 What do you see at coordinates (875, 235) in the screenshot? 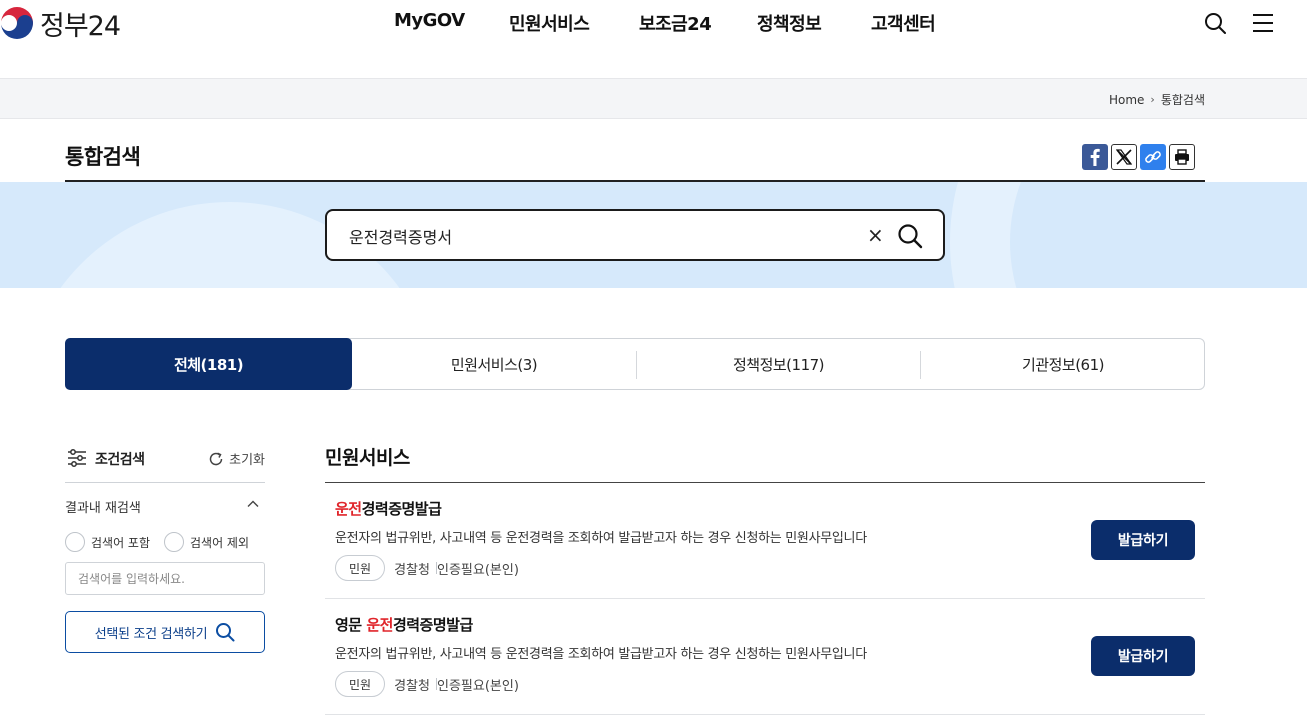
I see `clear-icon: ×` at bounding box center [875, 235].